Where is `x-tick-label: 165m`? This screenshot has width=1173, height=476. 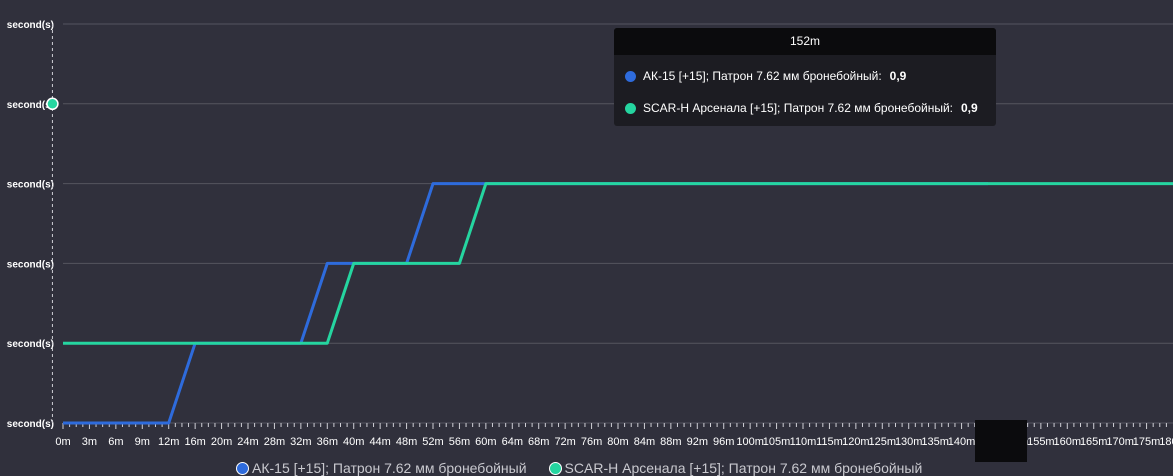
x-tick-label: 165m is located at coordinates (1094, 442).